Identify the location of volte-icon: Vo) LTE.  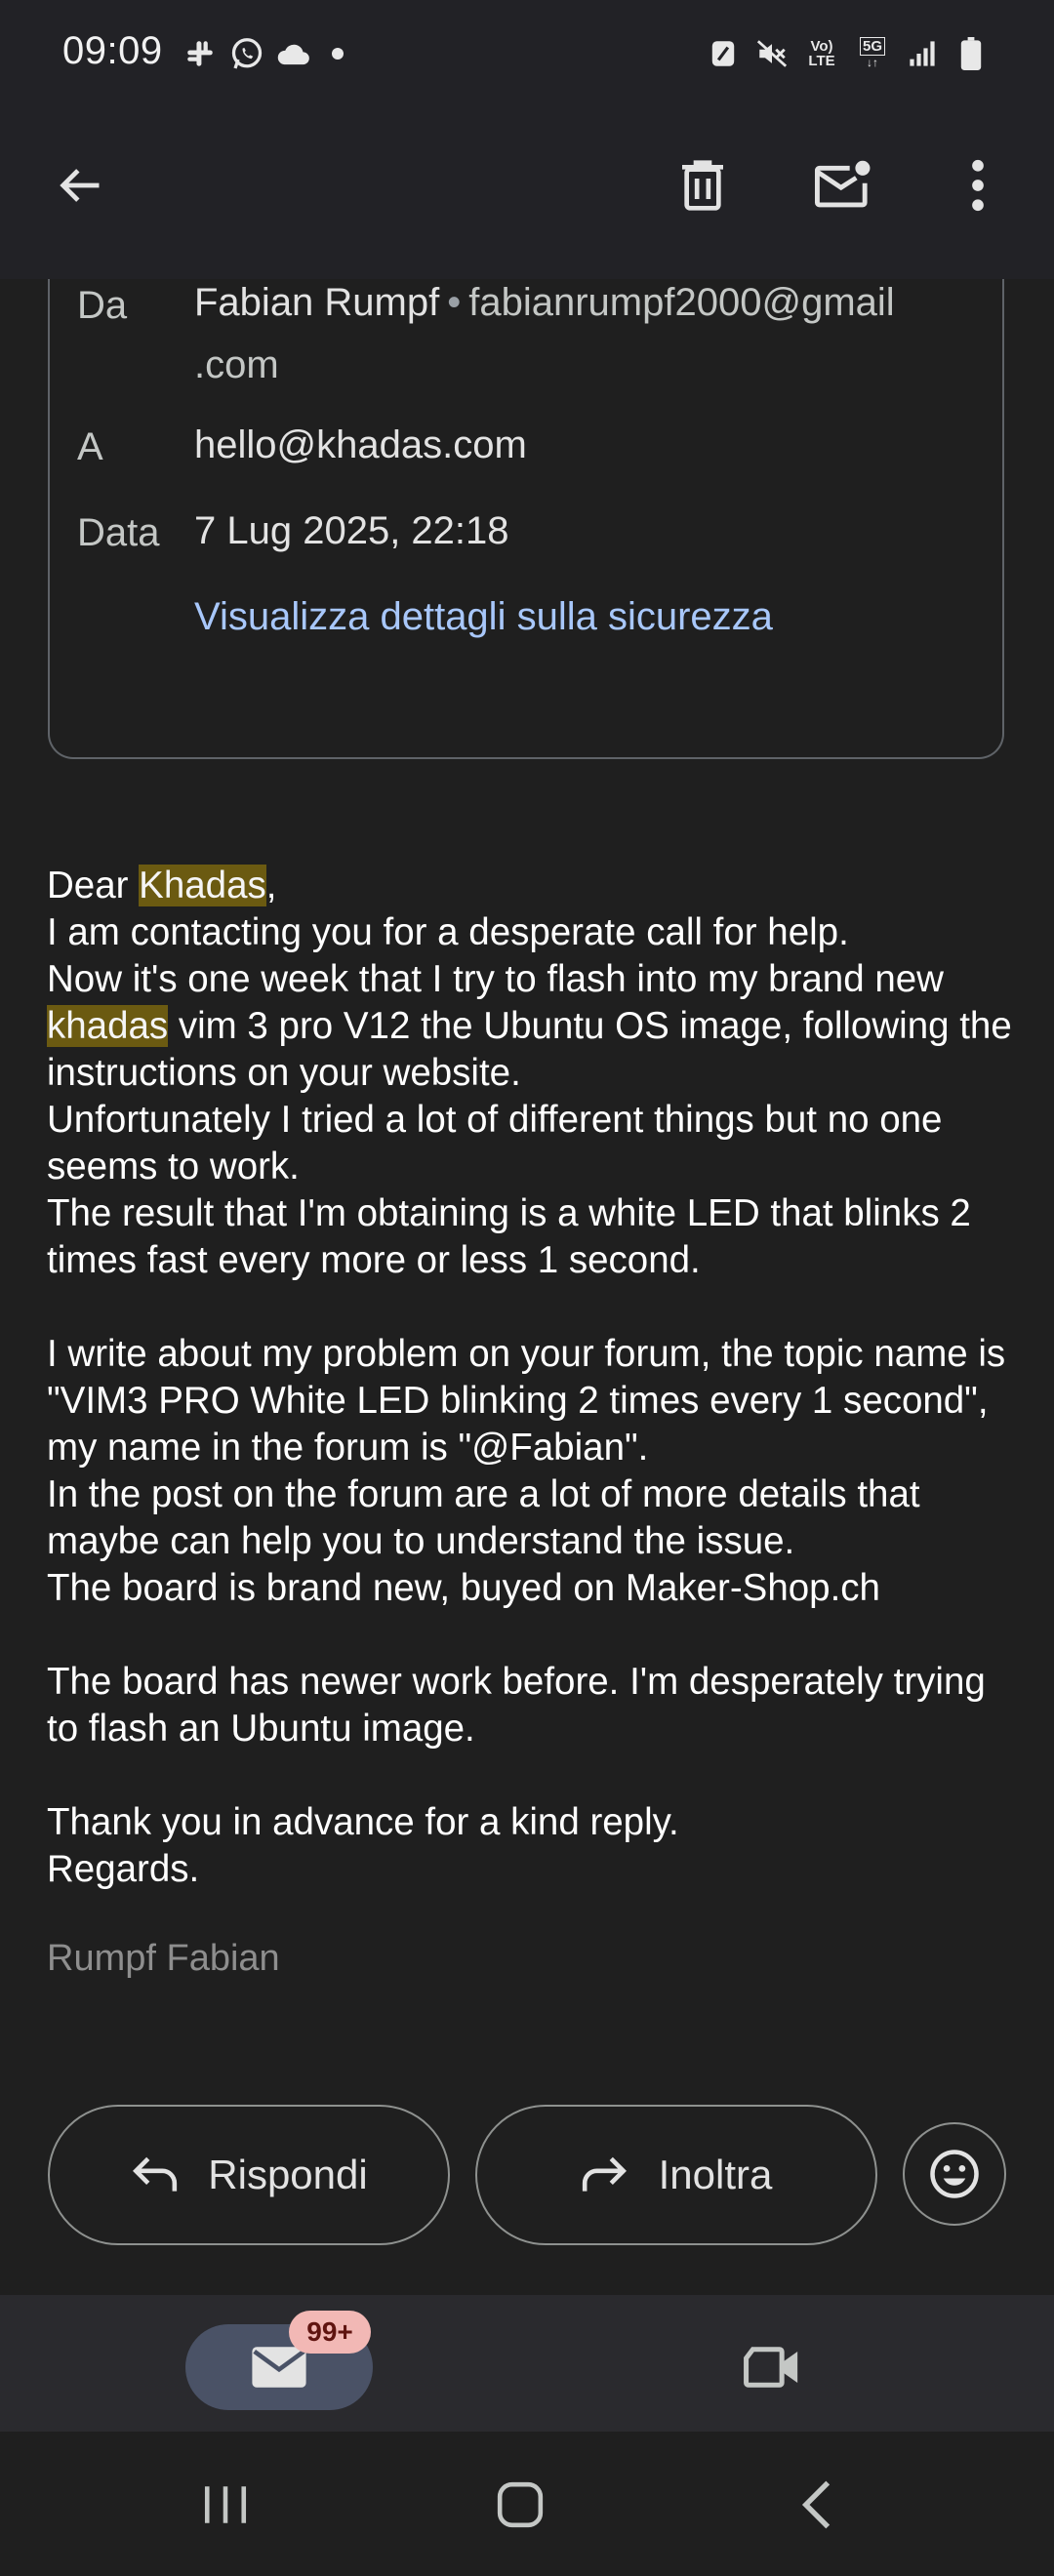
(821, 53).